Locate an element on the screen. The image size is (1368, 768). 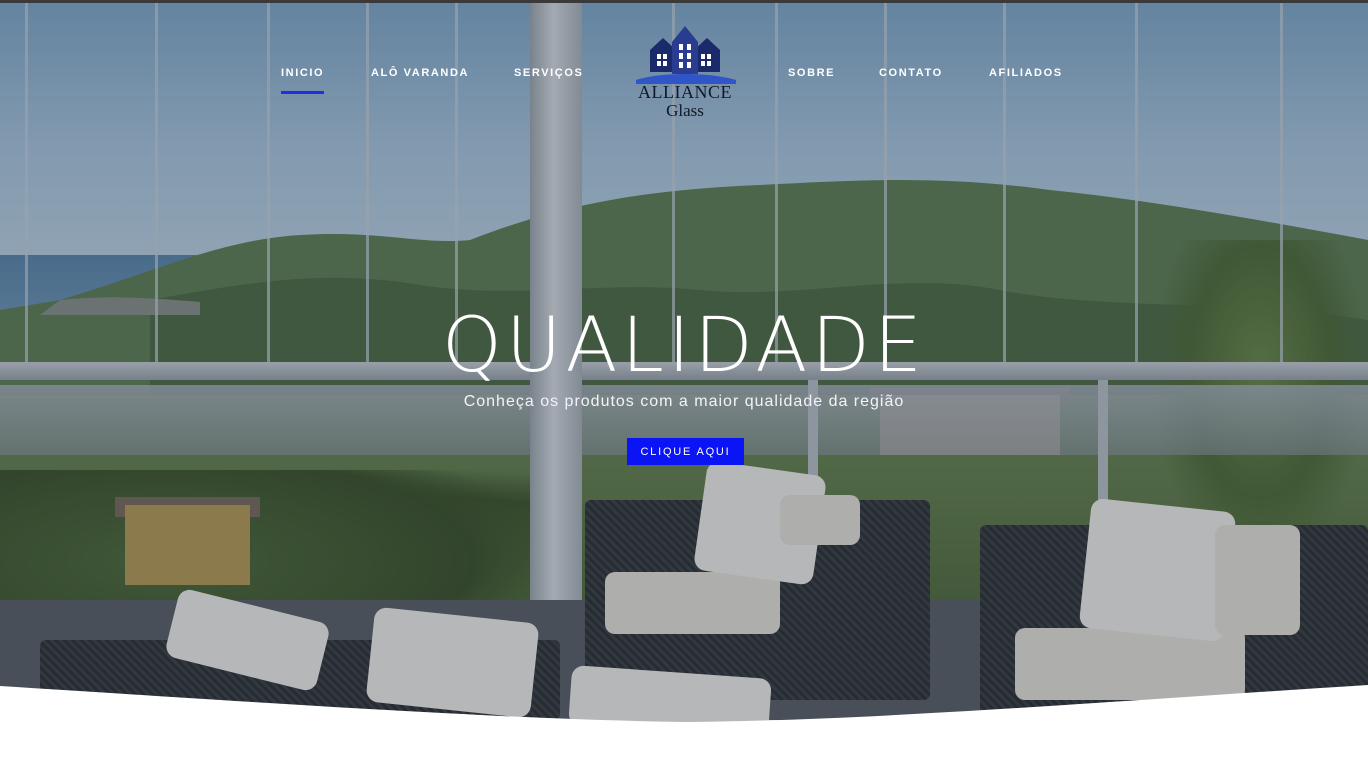
nav-servicos: SERVIÇOS is located at coordinates (548, 73).